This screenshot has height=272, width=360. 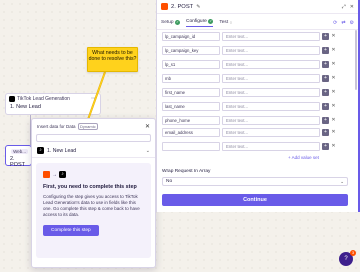 I want to click on key-value-row: phone_home Enter text... + ✕, so click(x=252, y=120).